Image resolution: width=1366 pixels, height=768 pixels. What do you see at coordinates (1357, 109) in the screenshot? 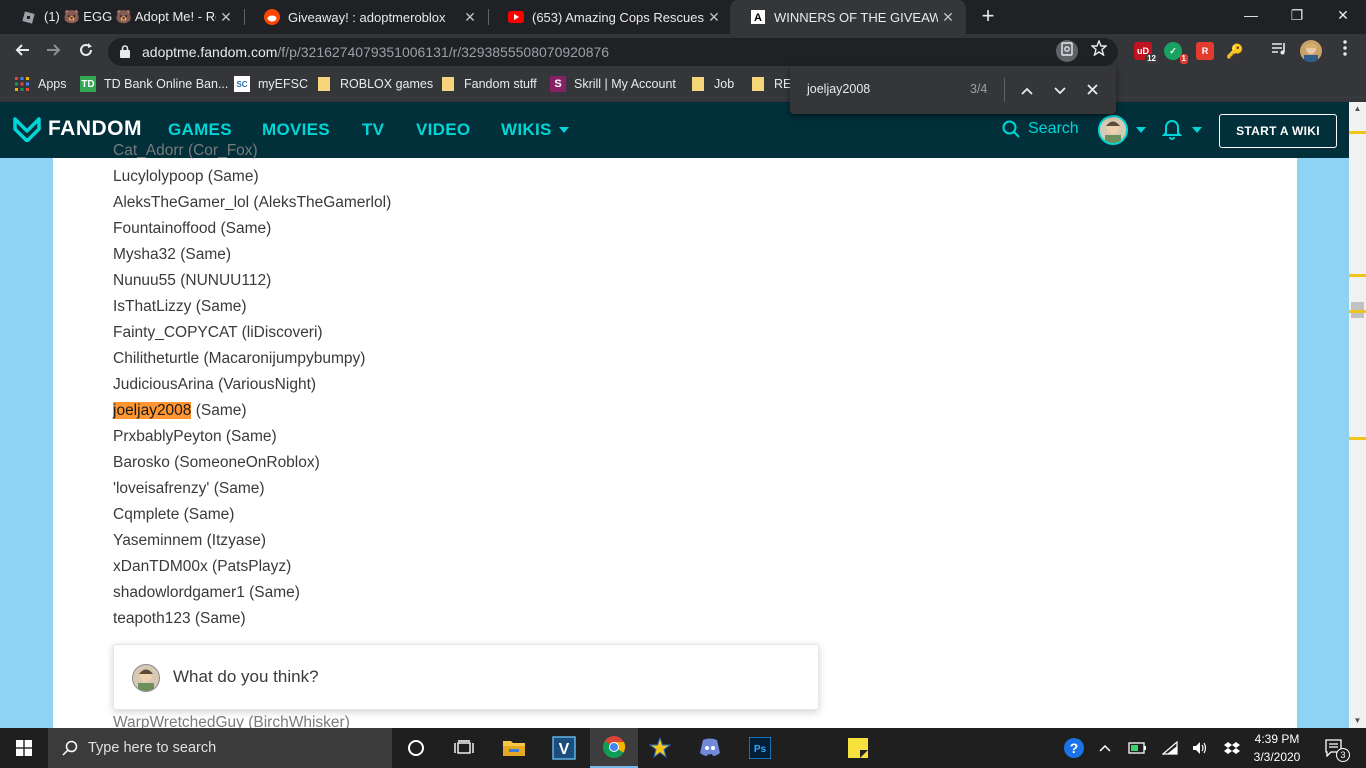
I see `scroll-up-icon: ▲` at bounding box center [1357, 109].